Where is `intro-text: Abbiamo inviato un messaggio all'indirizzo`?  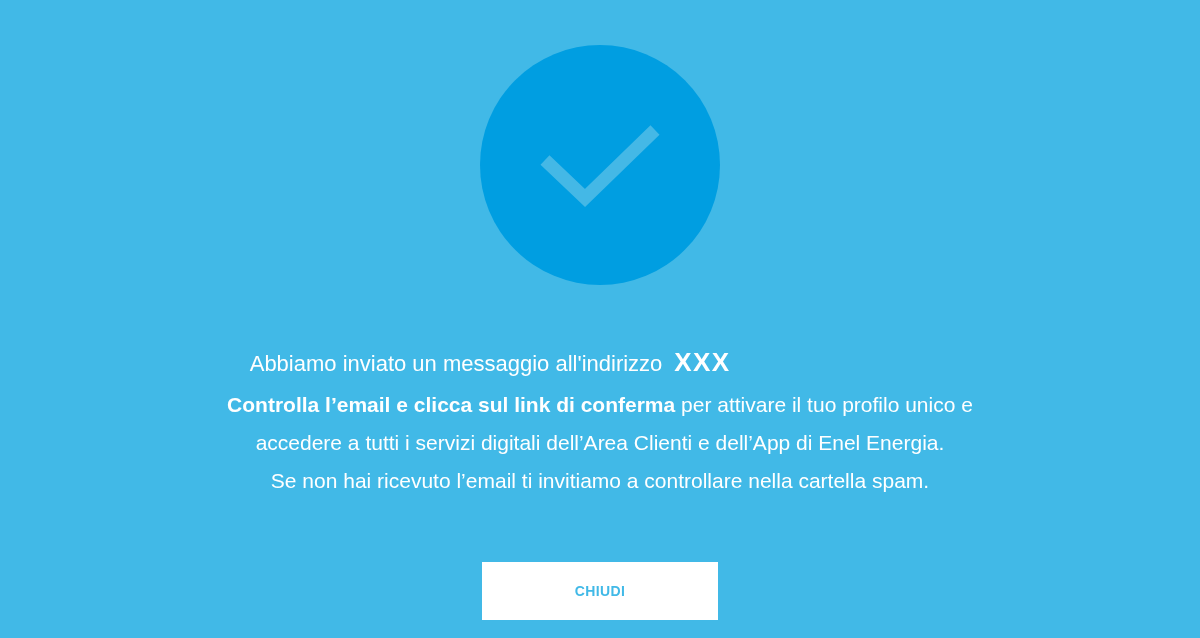
intro-text: Abbiamo inviato un messaggio all'indirizzo is located at coordinates (456, 364).